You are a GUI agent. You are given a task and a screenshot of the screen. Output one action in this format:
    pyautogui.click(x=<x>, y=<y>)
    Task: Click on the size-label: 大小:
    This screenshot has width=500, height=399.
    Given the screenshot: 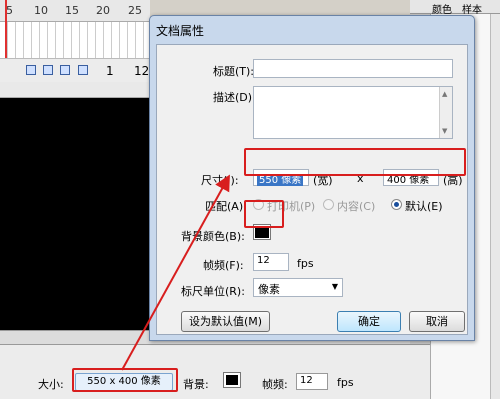 What is the action you would take?
    pyautogui.click(x=51, y=384)
    